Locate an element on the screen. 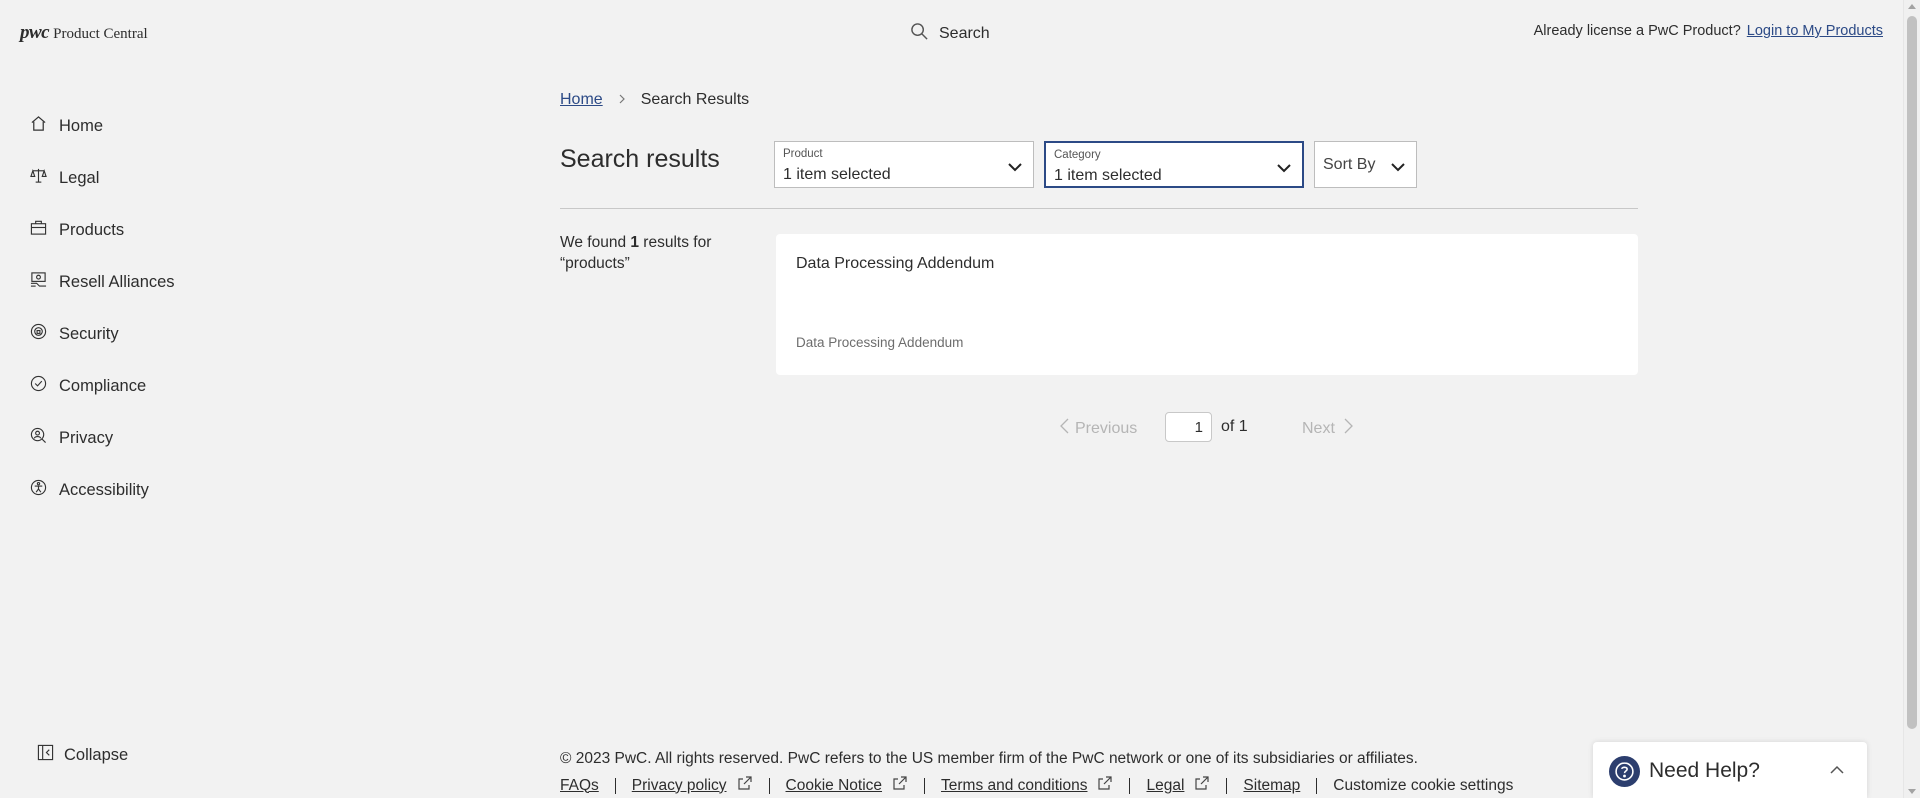 This screenshot has width=1920, height=798. header-search: Search is located at coordinates (950, 34).